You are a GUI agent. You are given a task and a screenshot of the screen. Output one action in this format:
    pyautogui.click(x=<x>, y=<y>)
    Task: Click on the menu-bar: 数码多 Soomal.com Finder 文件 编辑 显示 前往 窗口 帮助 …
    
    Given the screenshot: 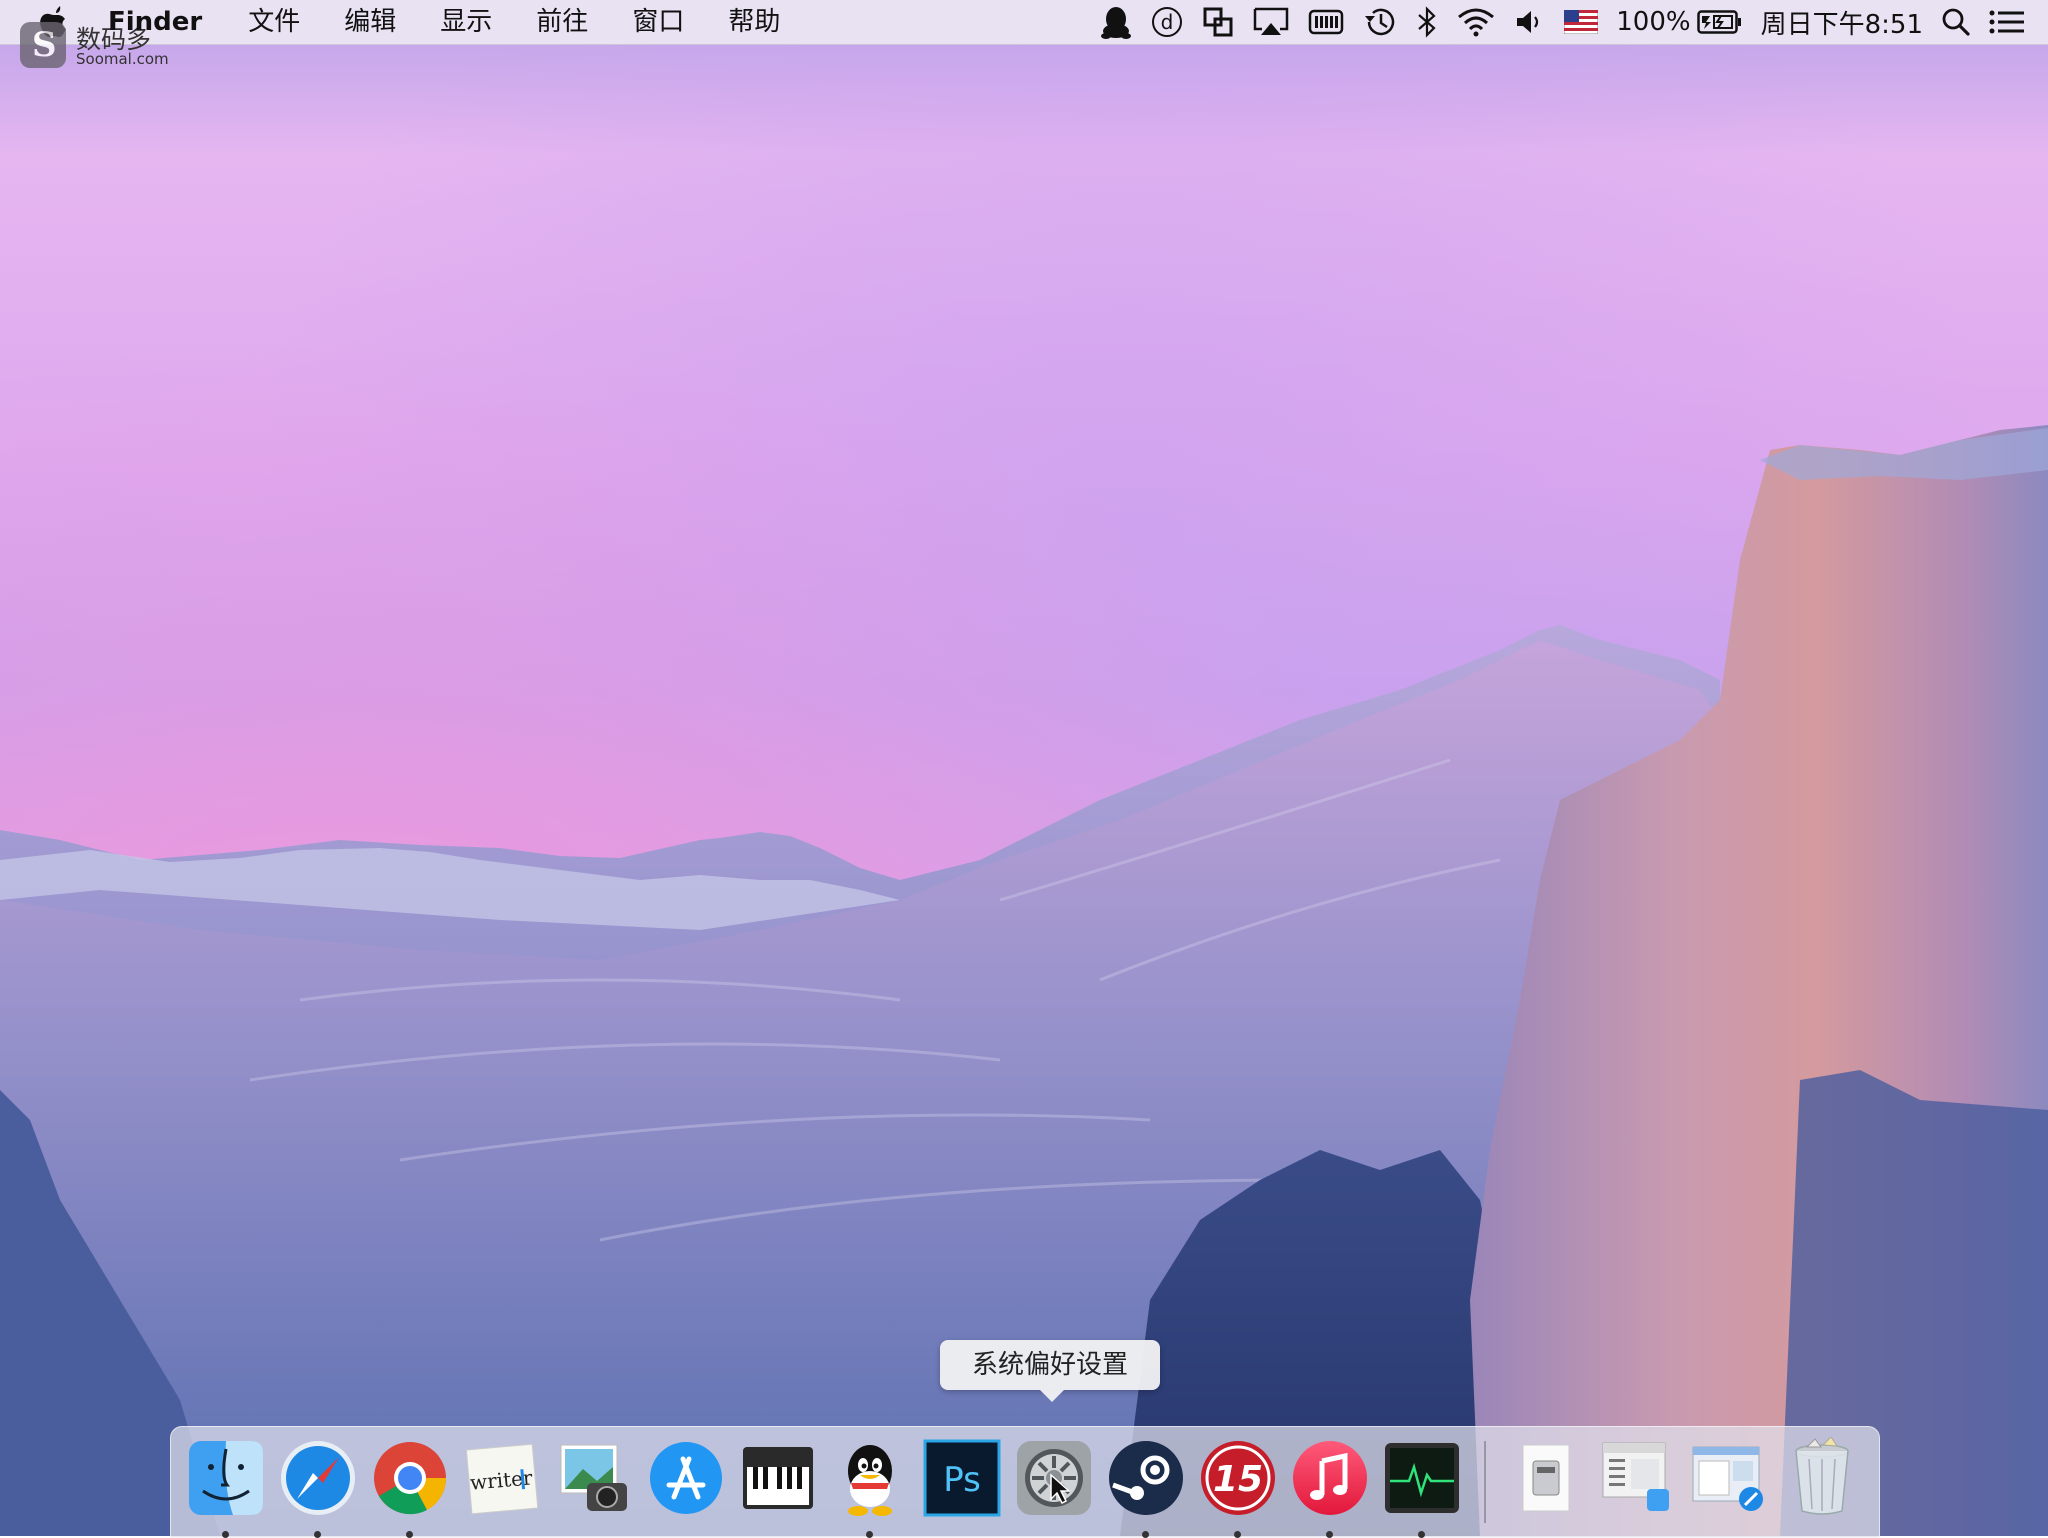 What is the action you would take?
    pyautogui.click(x=1024, y=34)
    